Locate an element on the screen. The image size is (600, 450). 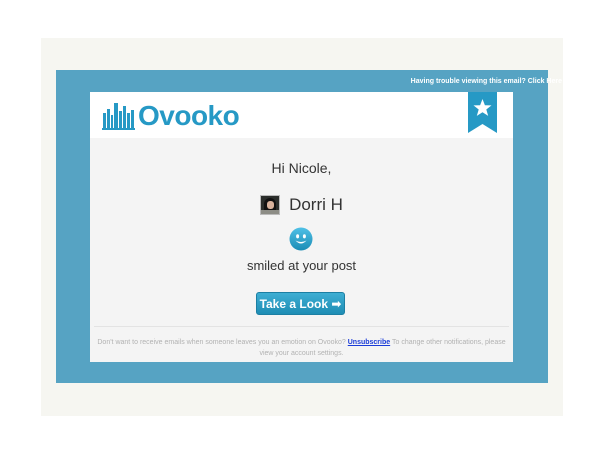
sender-avatar is located at coordinates (270, 205).